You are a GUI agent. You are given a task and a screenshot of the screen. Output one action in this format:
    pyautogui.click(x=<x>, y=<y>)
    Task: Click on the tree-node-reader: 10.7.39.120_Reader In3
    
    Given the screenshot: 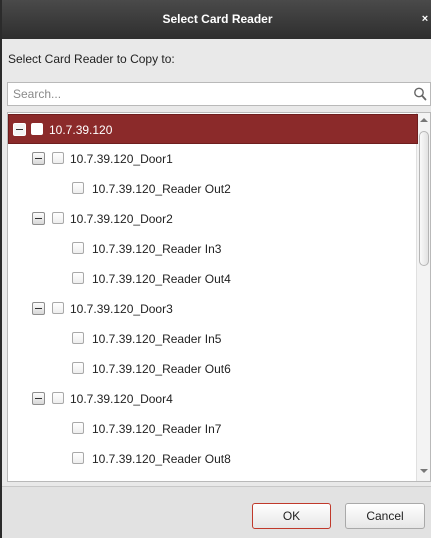 What is the action you would take?
    pyautogui.click(x=213, y=249)
    